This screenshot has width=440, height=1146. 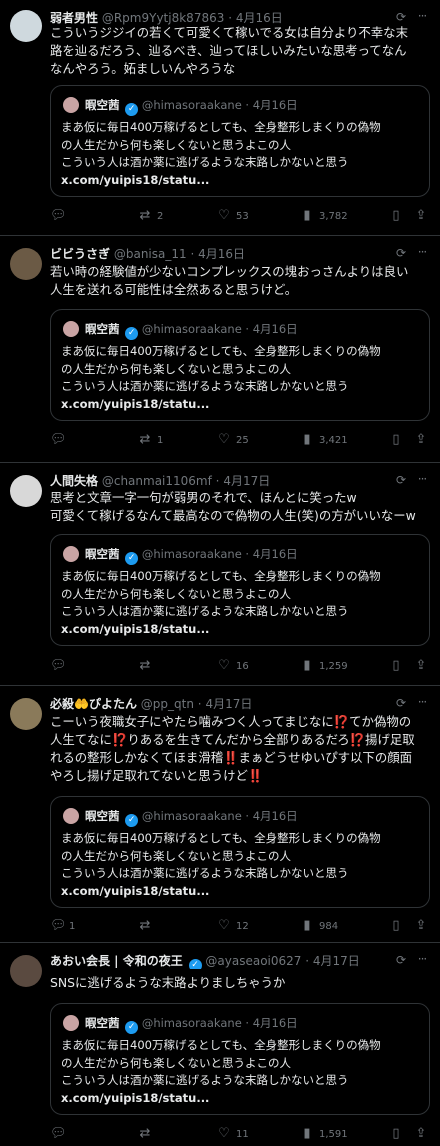 I want to click on quote-author-handle: @himasoraakane, so click(x=191, y=329).